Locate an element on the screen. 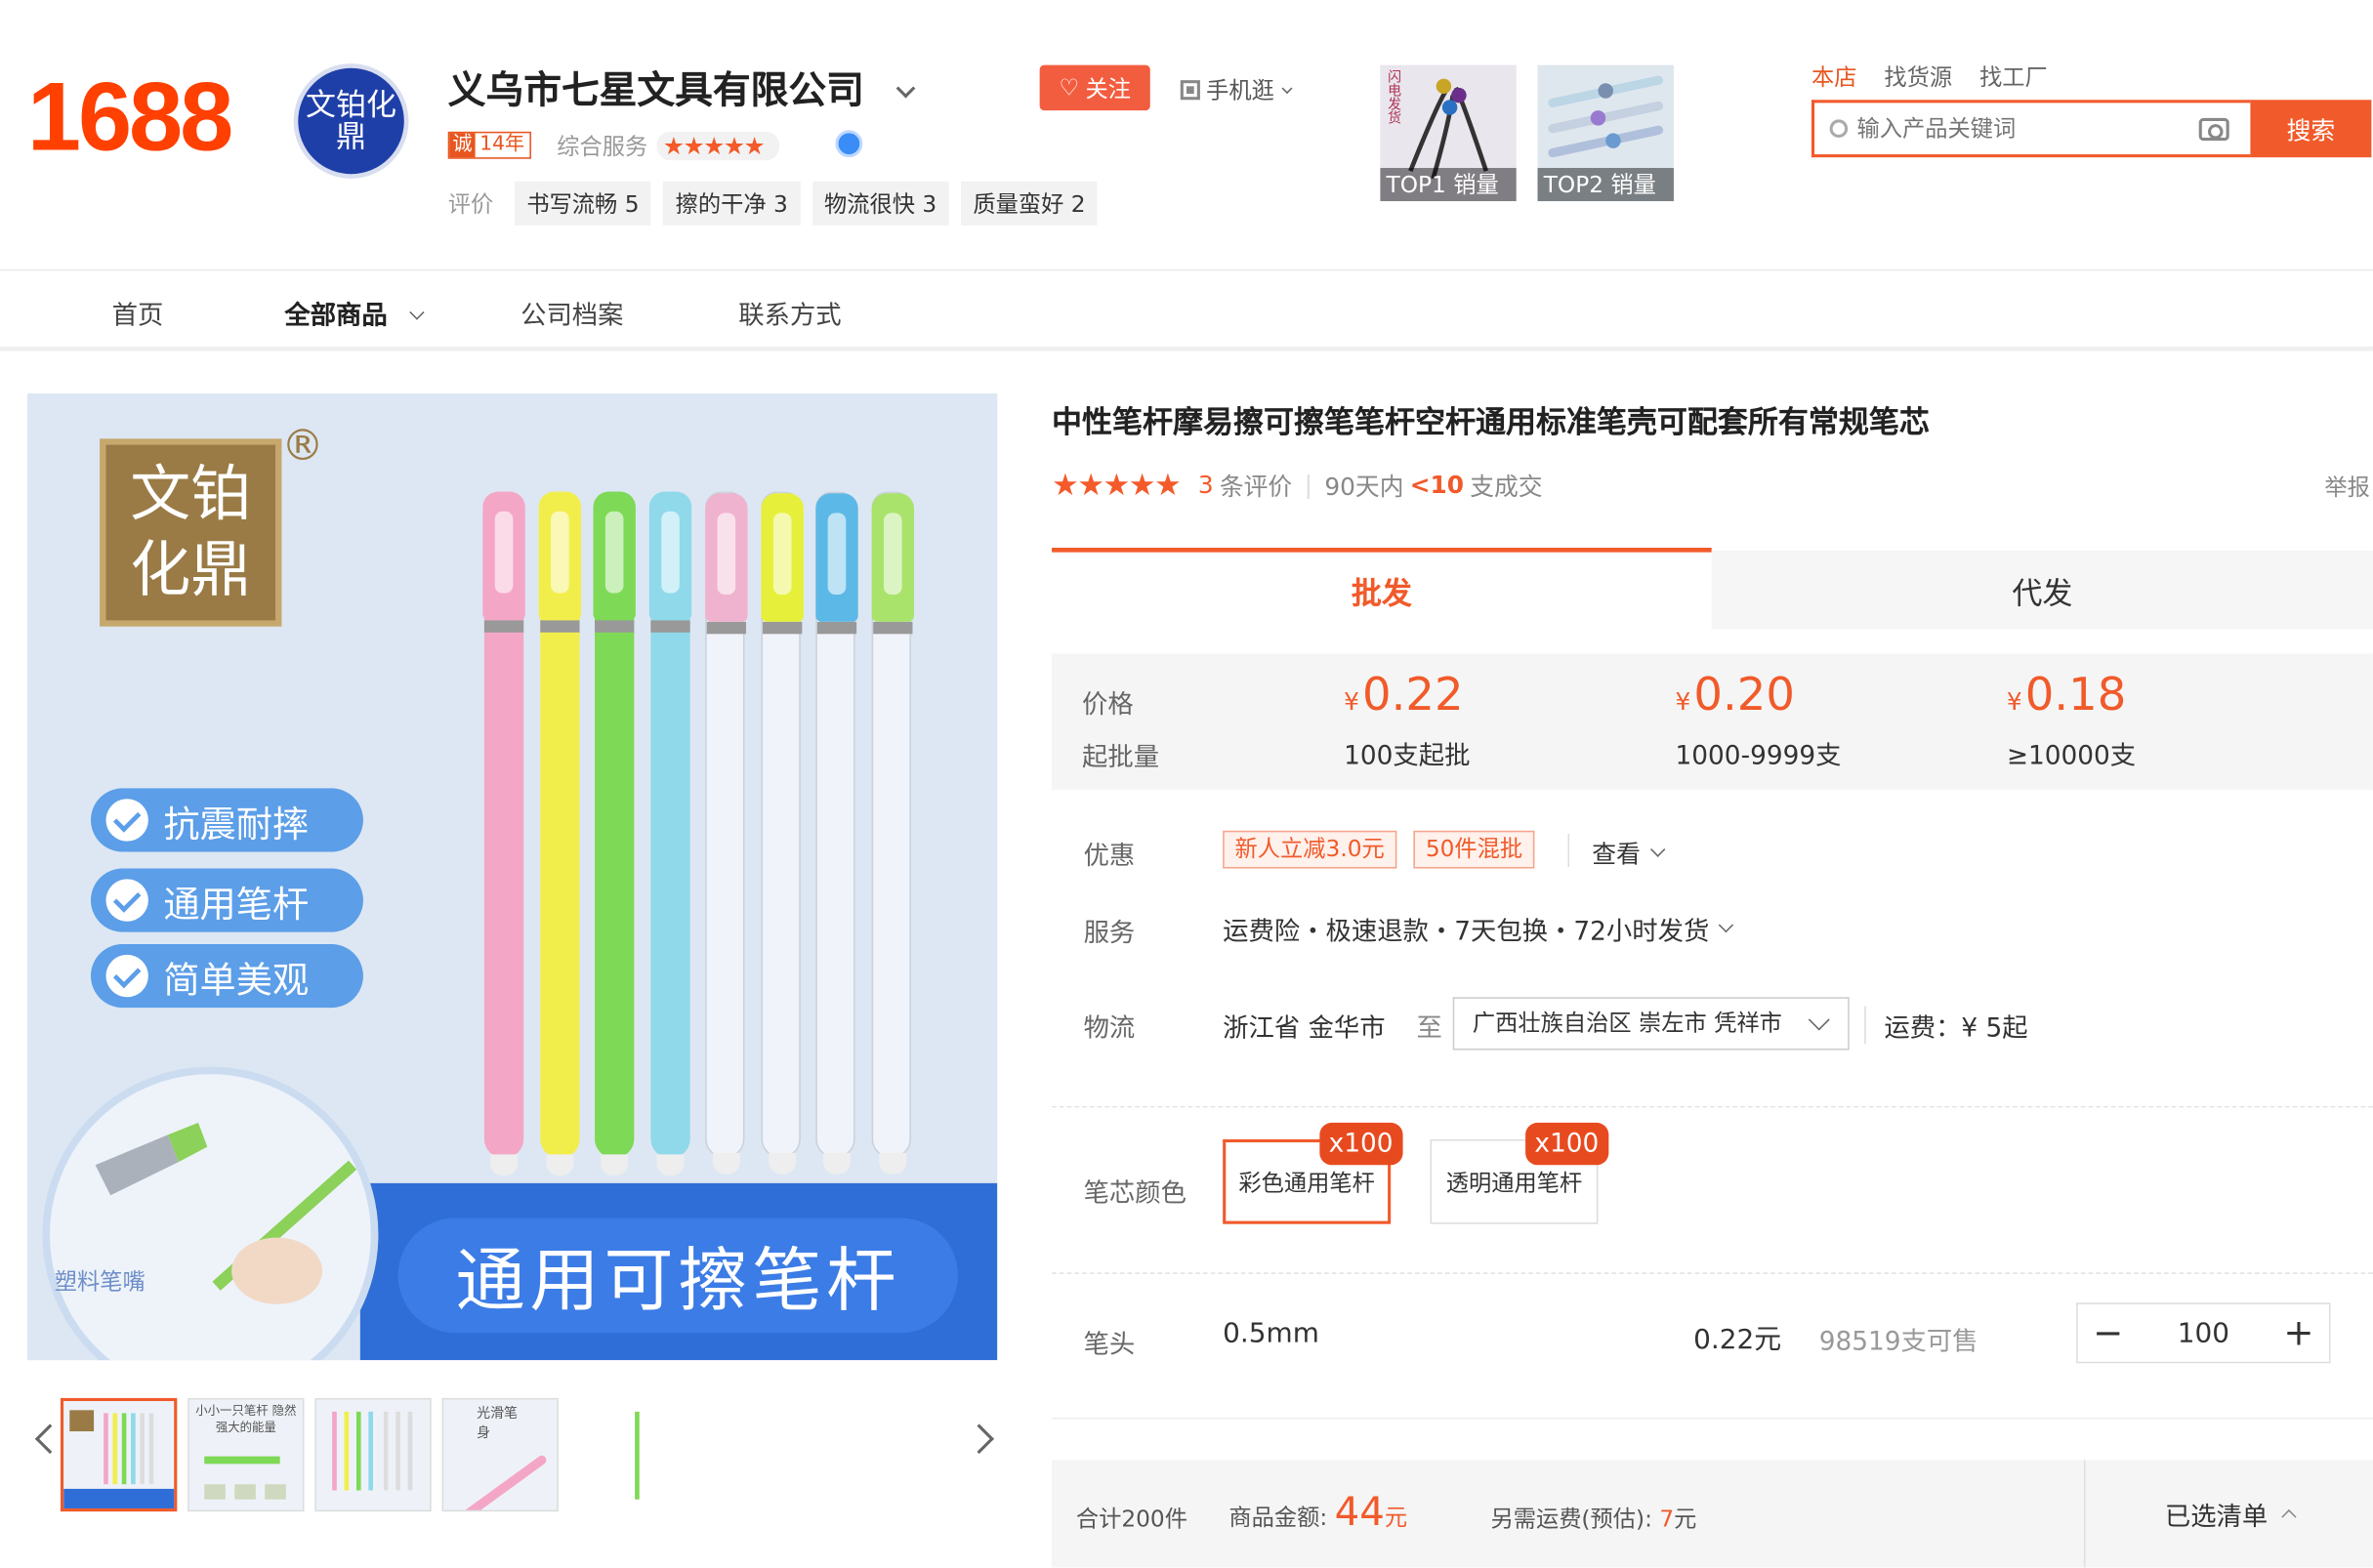  eval-tag: 物流很快 3 is located at coordinates (880, 203).